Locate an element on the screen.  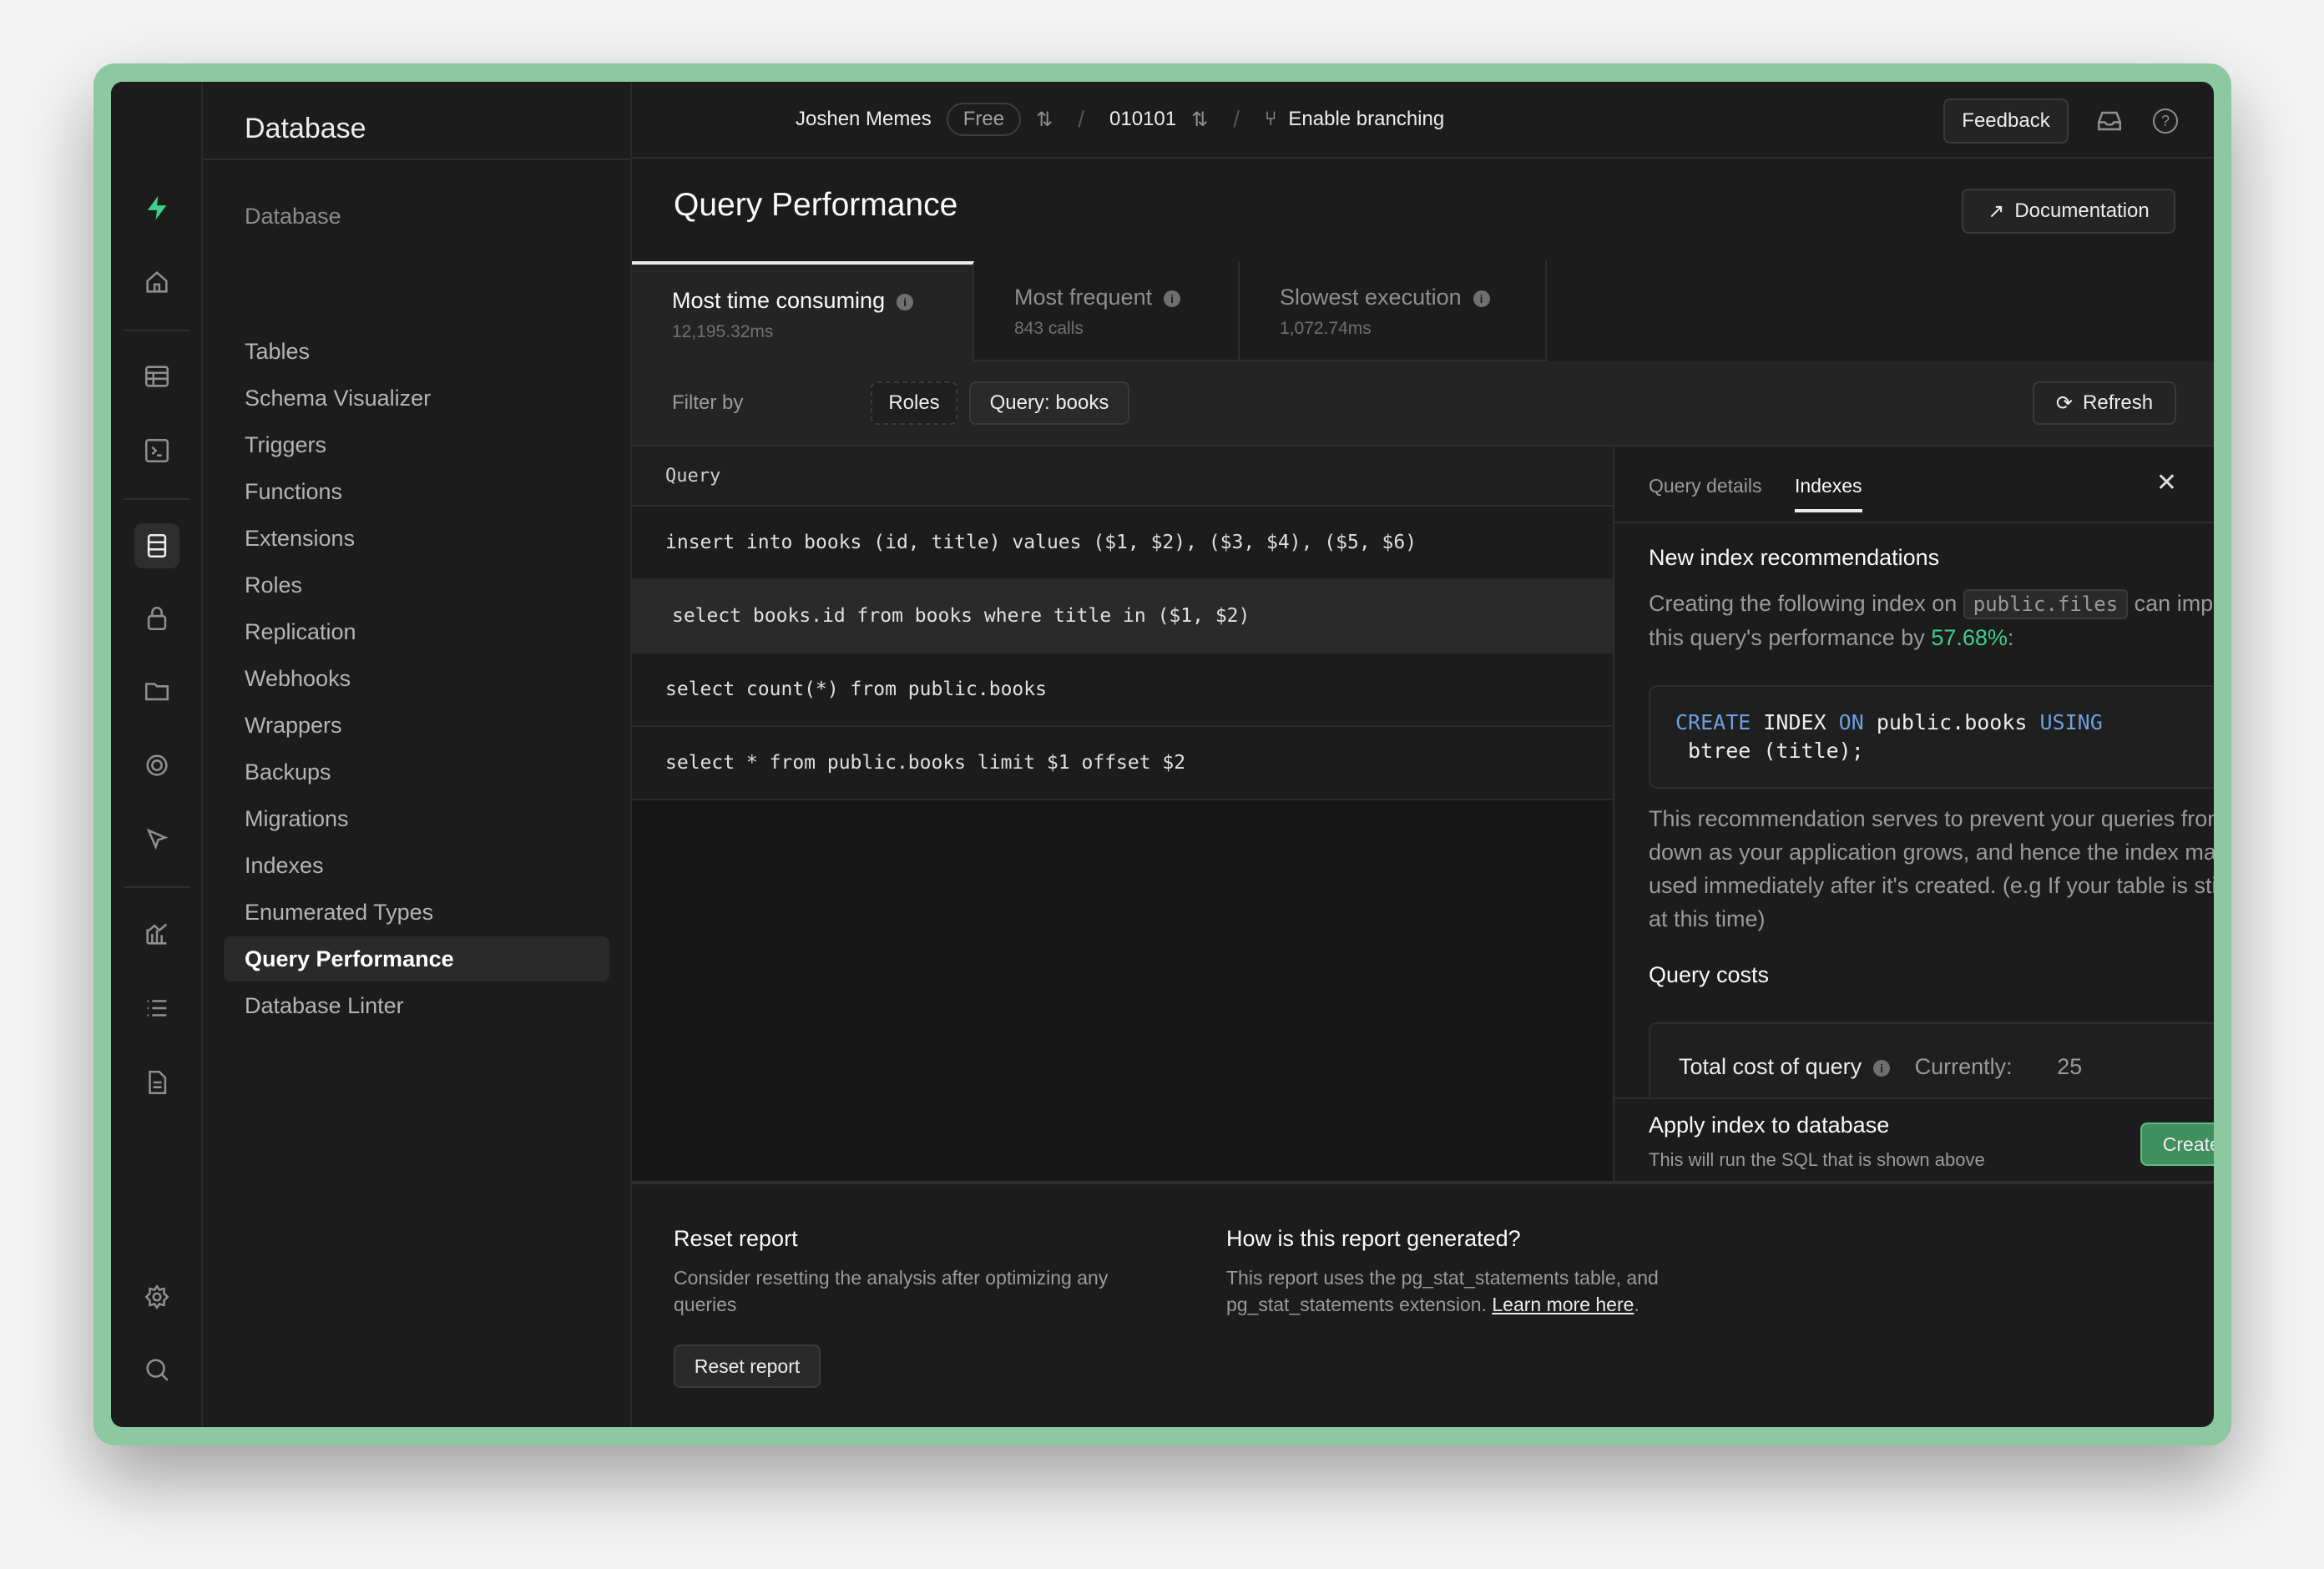
text: Creating the following index on is located at coordinates (1803, 603).